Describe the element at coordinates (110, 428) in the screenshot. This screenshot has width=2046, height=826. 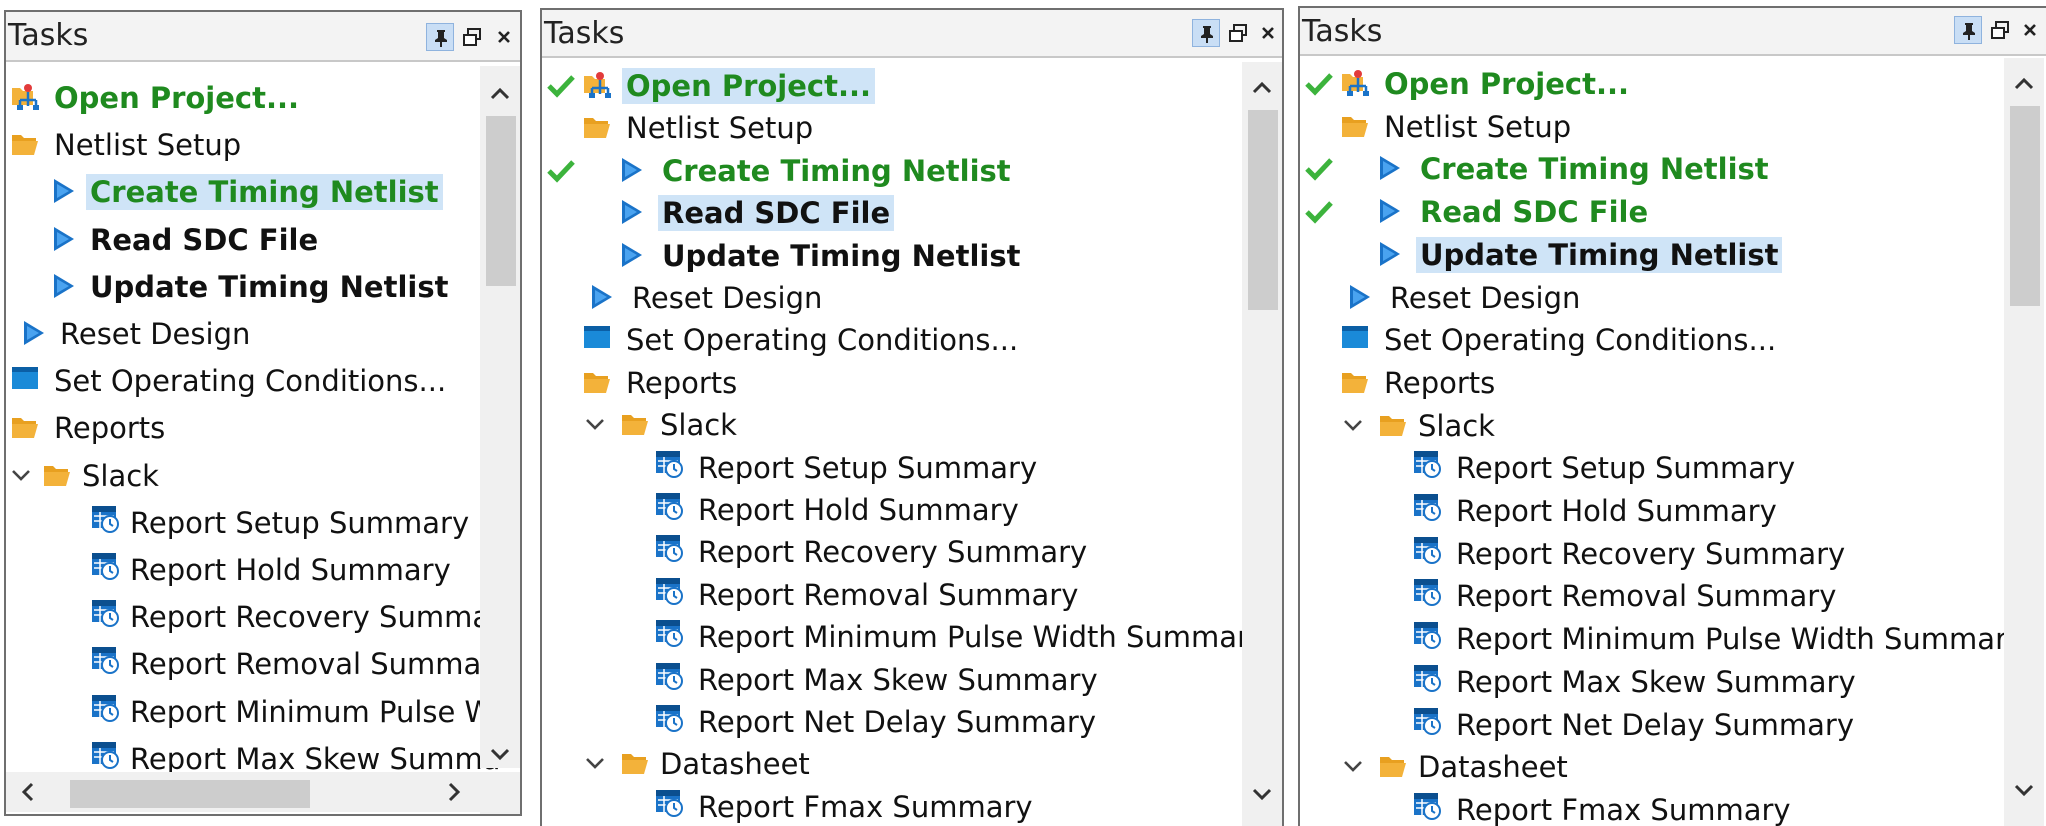
I see `tree-item-label: Reports` at that location.